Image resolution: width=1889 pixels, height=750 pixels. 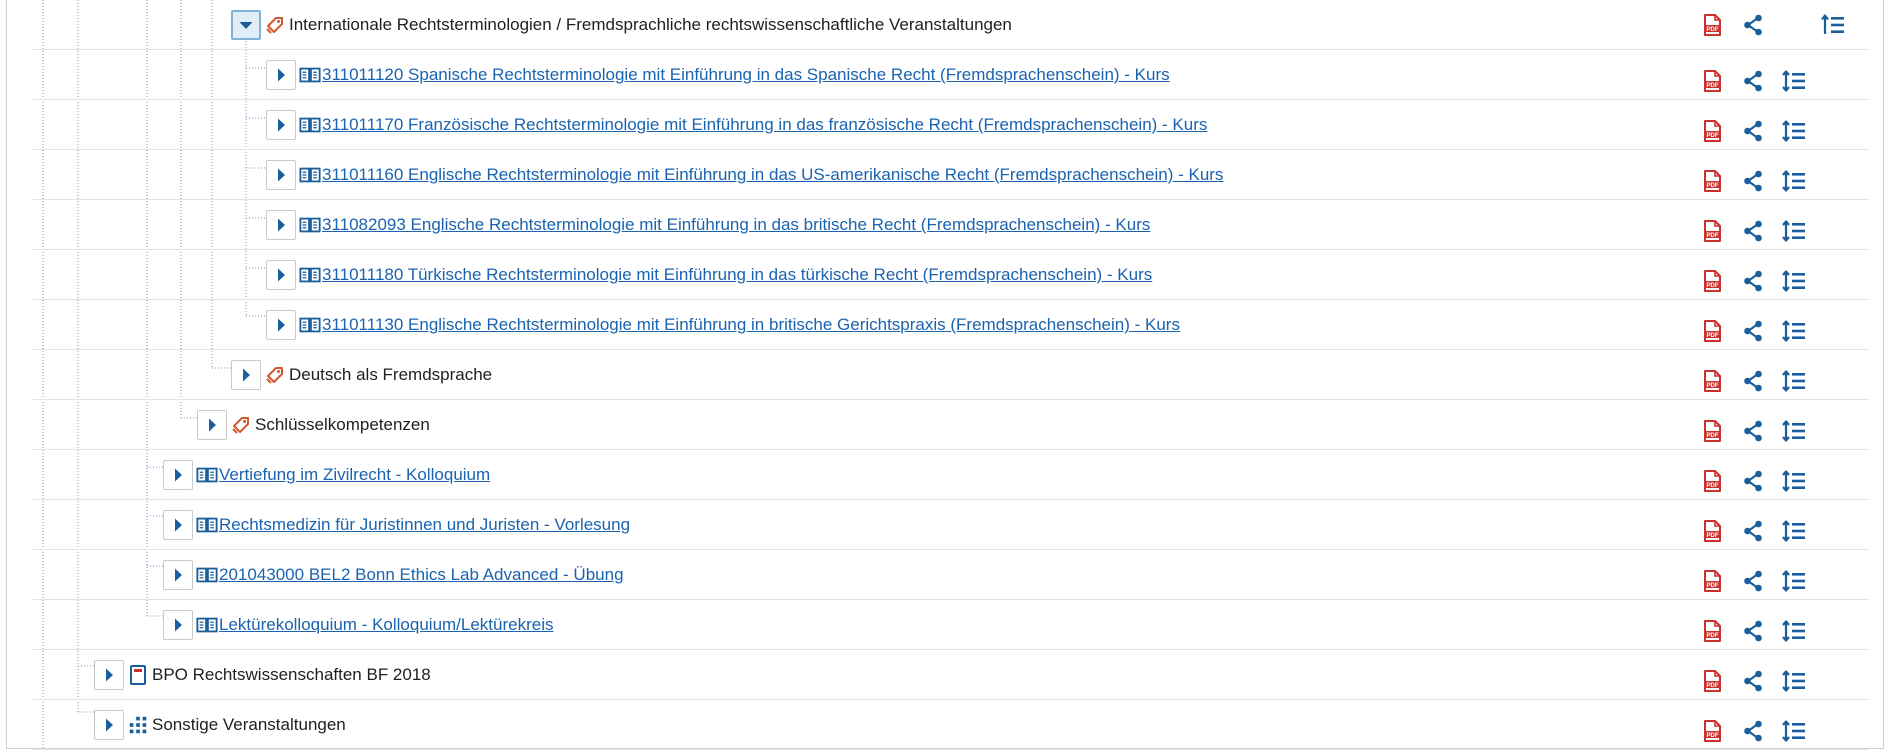 I want to click on sort-button, so click(x=1833, y=25).